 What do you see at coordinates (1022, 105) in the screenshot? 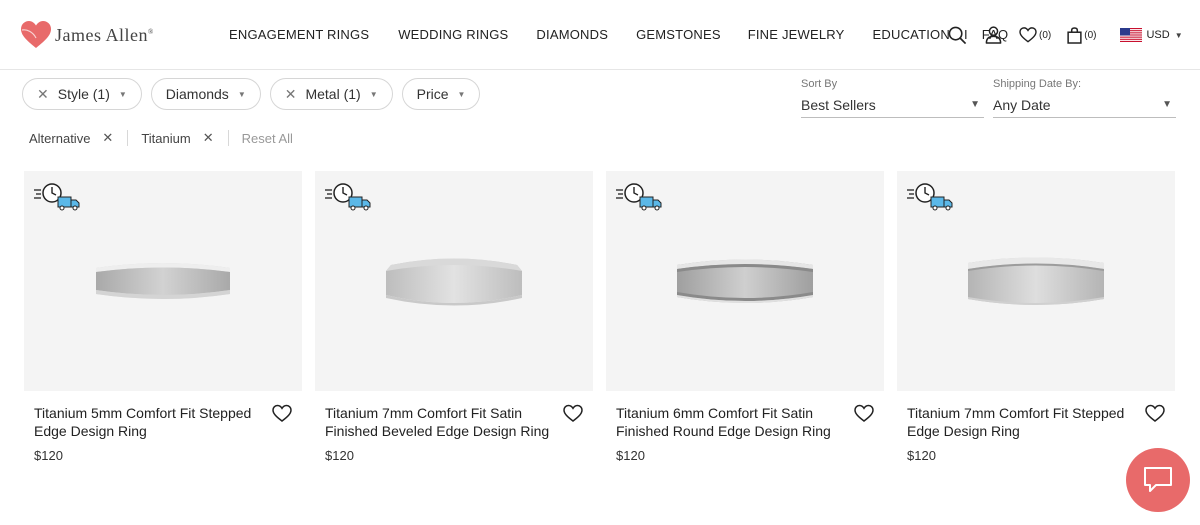
I see `shipping-date-value: Any Date` at bounding box center [1022, 105].